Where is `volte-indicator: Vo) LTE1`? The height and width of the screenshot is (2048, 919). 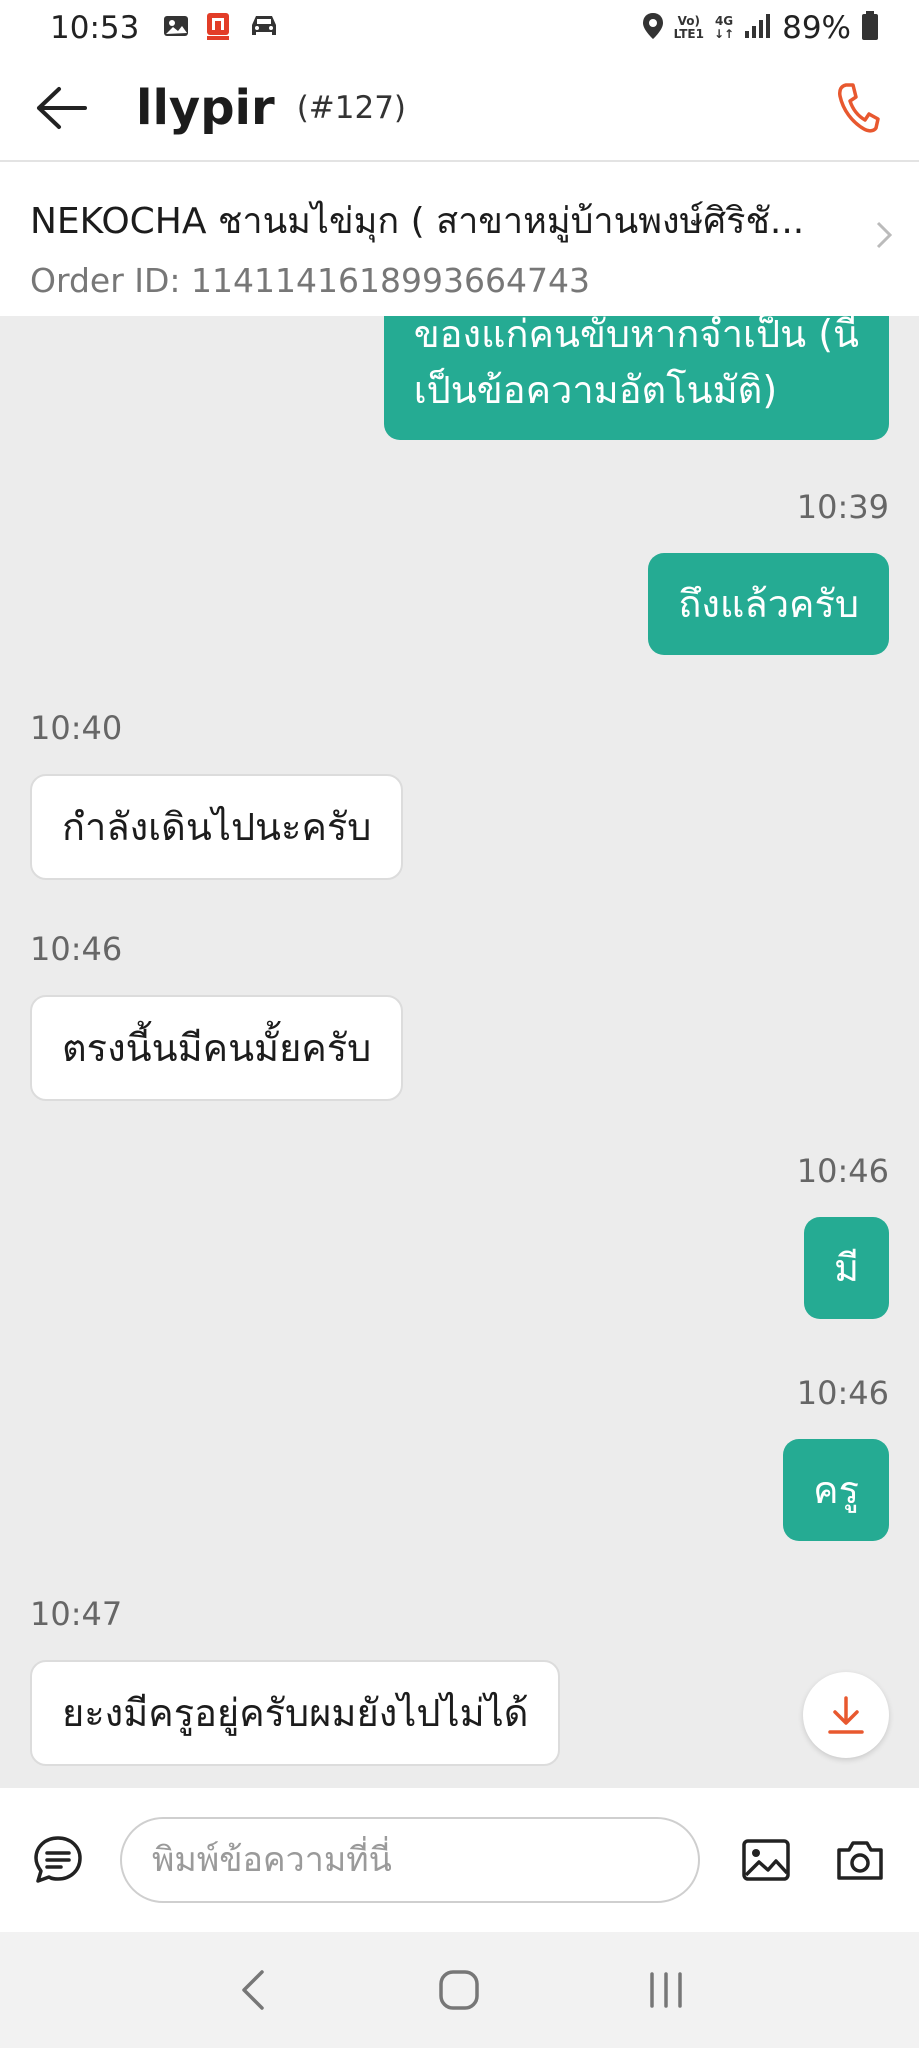 volte-indicator: Vo) LTE1 is located at coordinates (688, 27).